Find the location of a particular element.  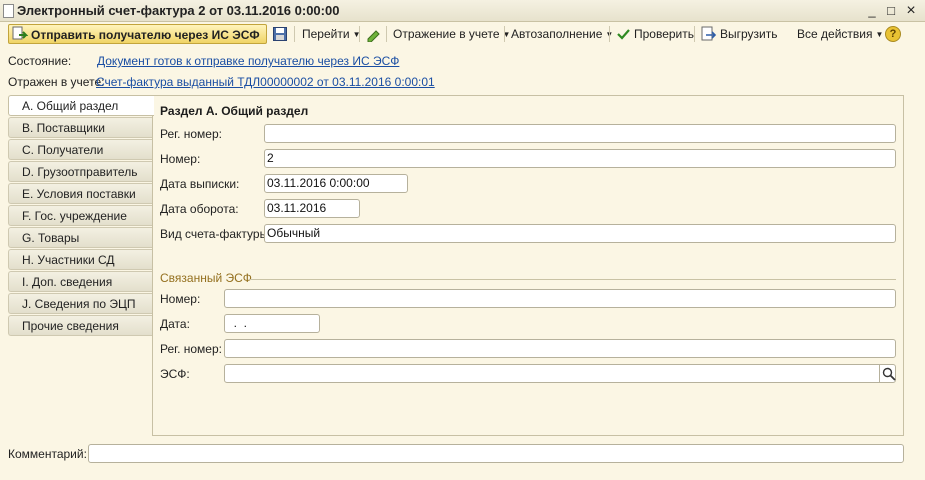

tab-delivery-terms: Е. Условия поставки is located at coordinates (80, 193).